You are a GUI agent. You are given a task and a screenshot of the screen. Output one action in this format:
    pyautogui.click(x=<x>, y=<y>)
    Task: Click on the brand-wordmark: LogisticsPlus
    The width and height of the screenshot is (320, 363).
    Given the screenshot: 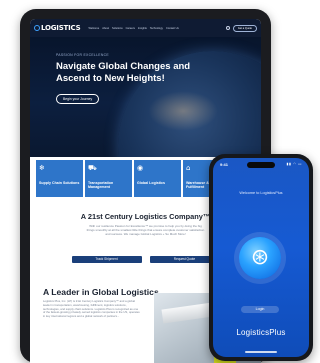 What is the action you would take?
    pyautogui.click(x=261, y=332)
    